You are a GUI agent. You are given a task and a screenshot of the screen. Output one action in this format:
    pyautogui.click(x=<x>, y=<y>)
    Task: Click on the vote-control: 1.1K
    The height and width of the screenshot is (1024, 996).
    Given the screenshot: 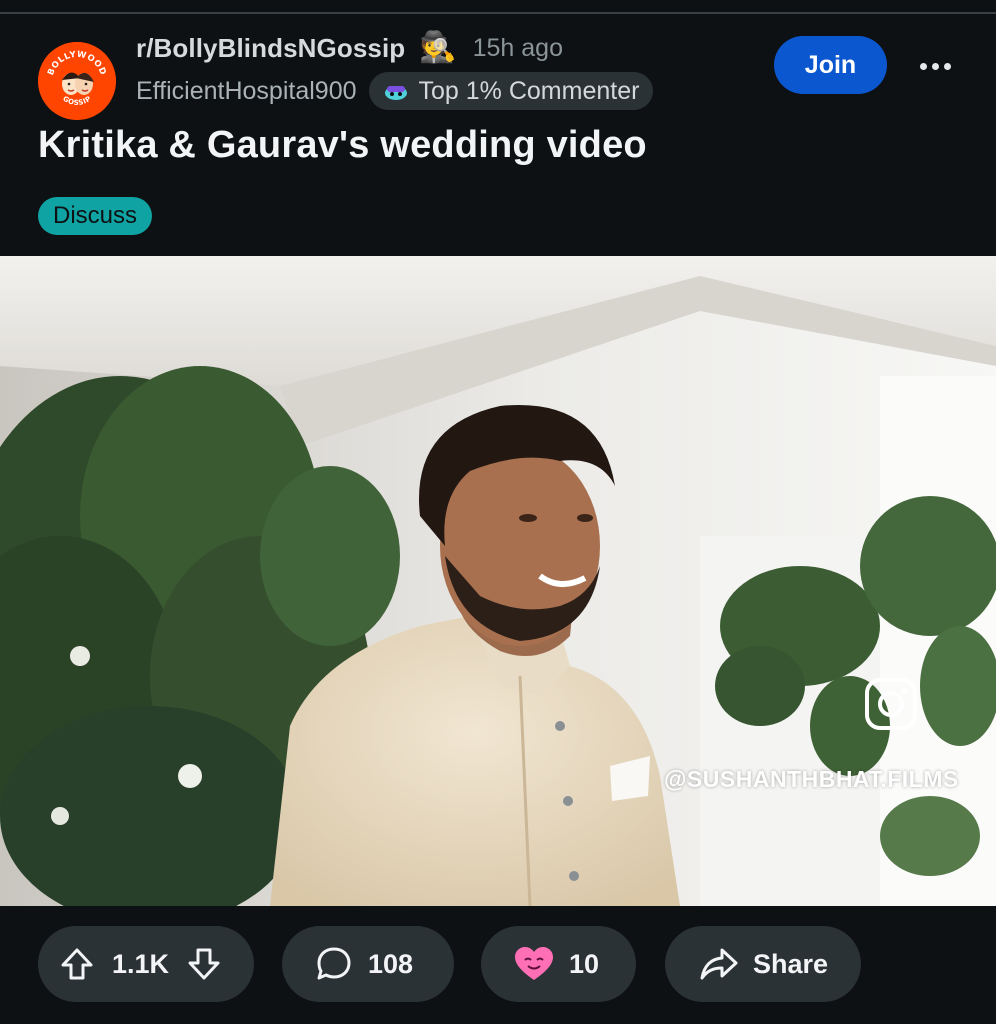 What is the action you would take?
    pyautogui.click(x=146, y=964)
    